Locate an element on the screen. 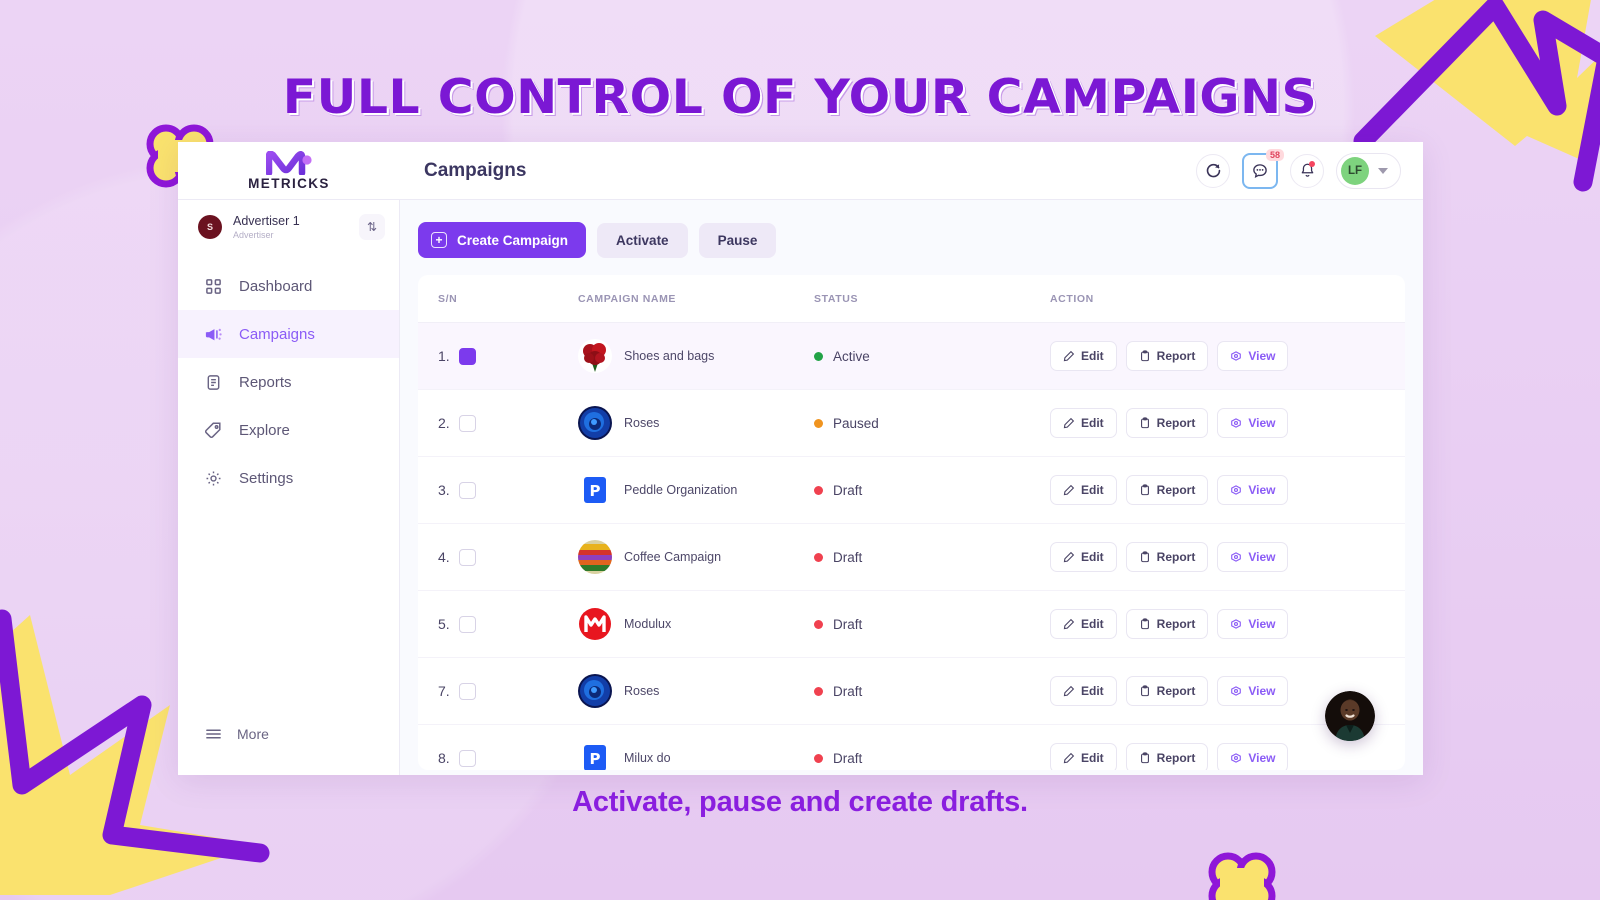 This screenshot has width=1600, height=900. sidebar-item-dashboard: Dashboard is located at coordinates (288, 286).